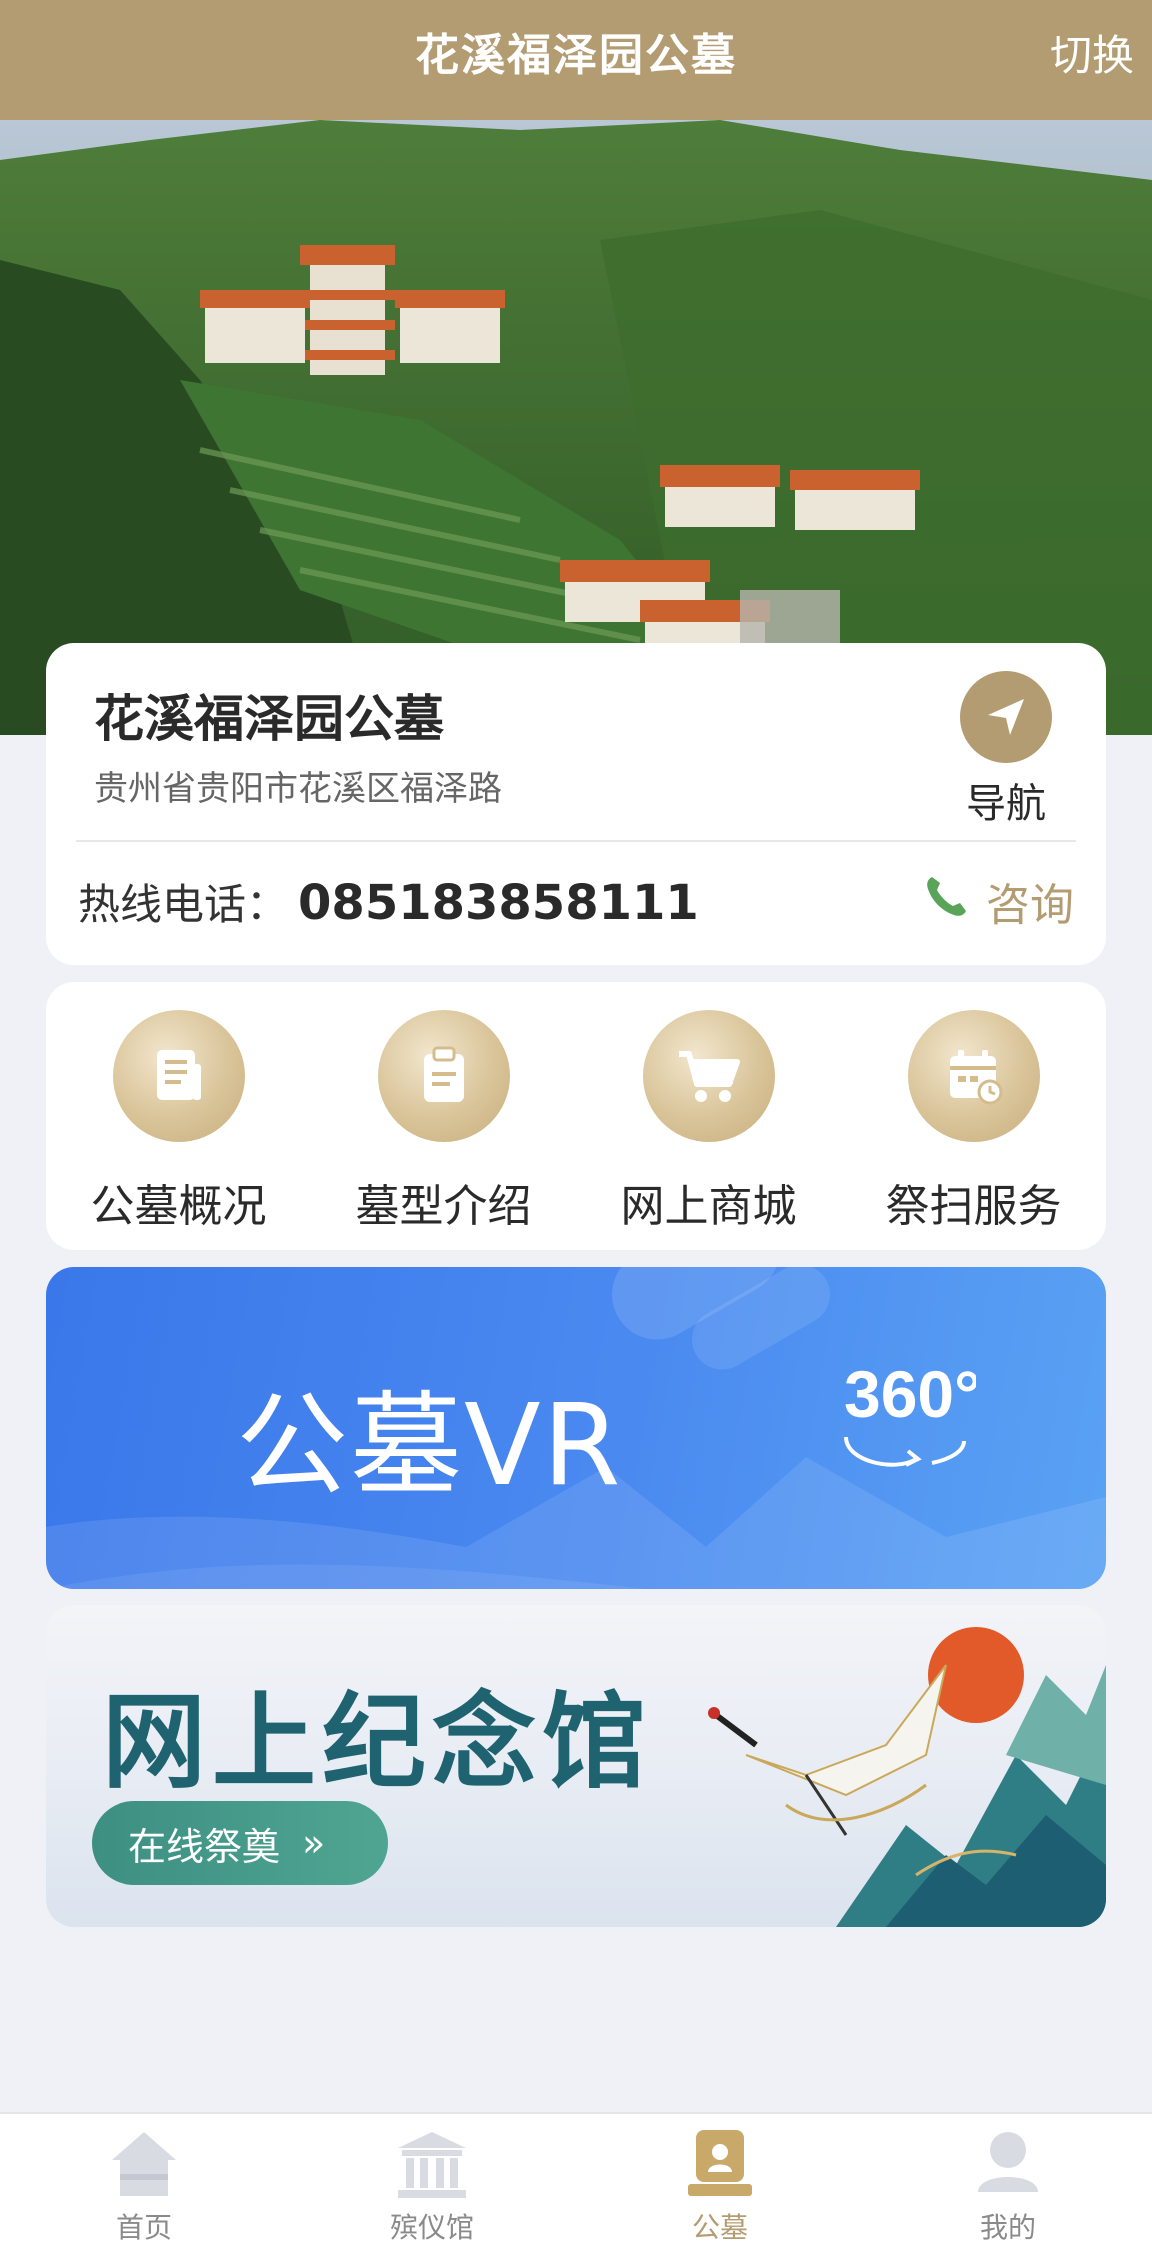 The width and height of the screenshot is (1152, 2264). I want to click on page-title: 花溪福泽园公墓, so click(576, 55).